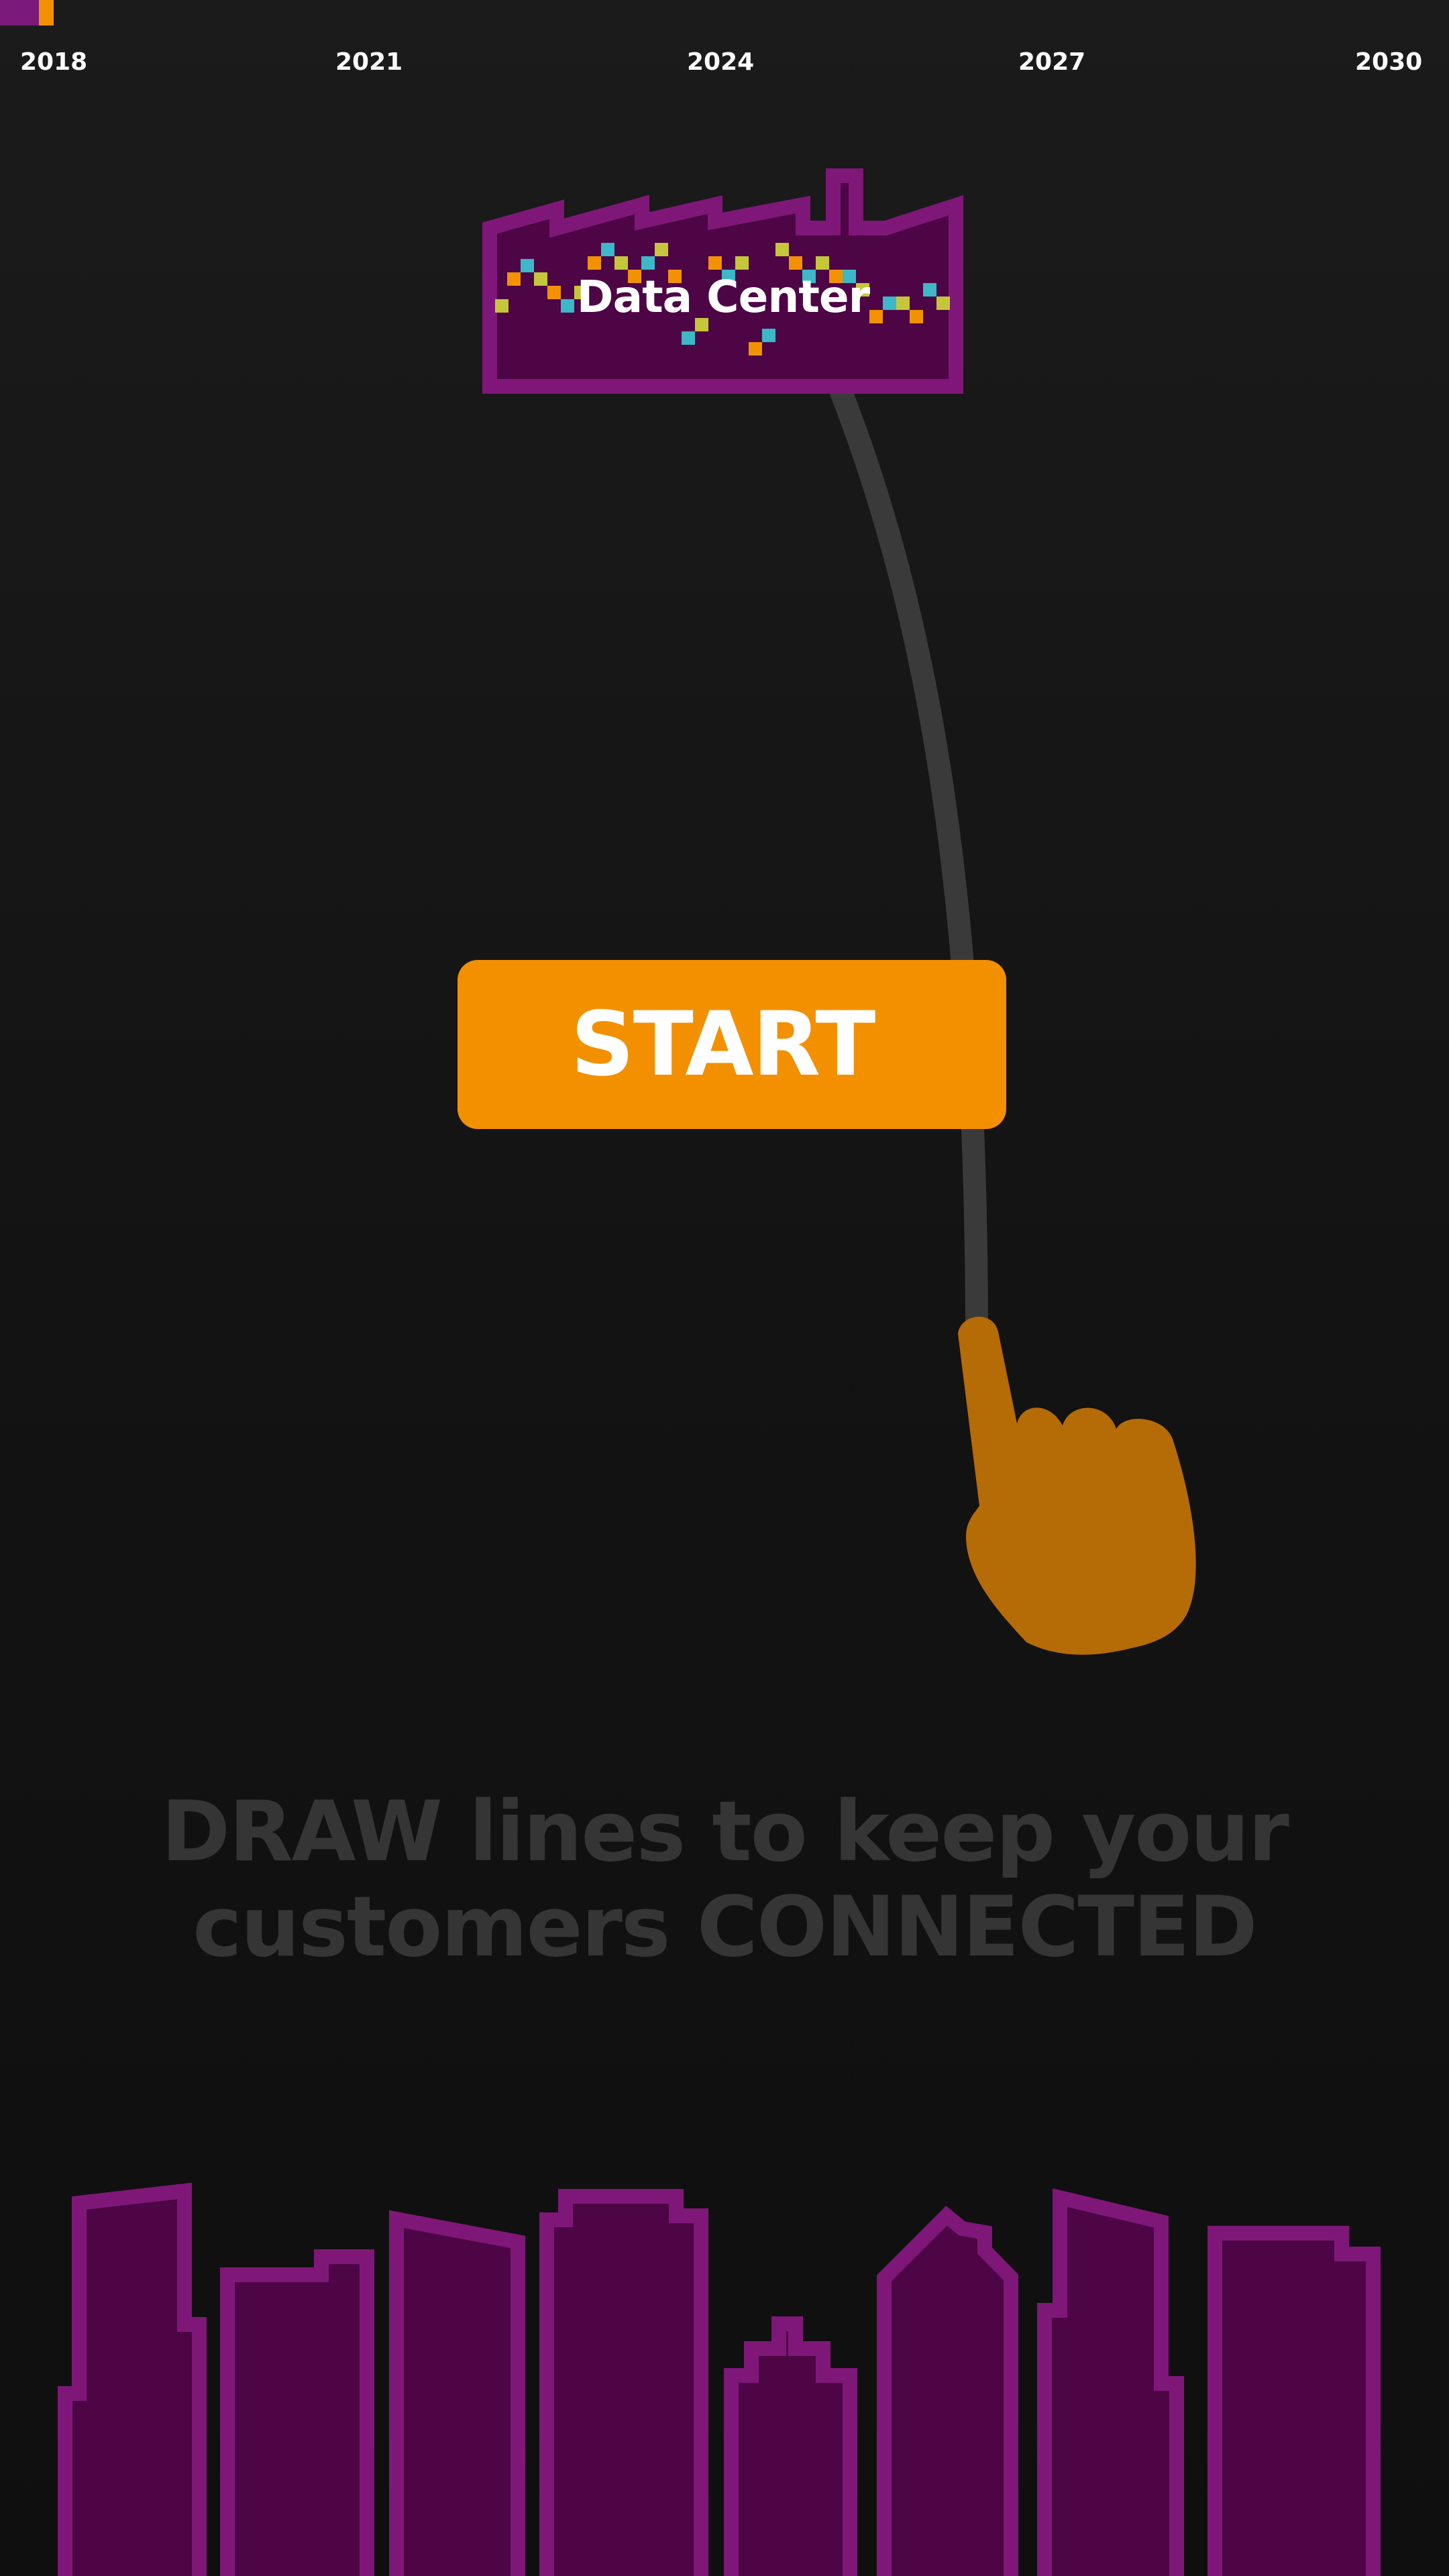 The width and height of the screenshot is (1449, 2576). What do you see at coordinates (909, 862) in the screenshot?
I see `connection-line` at bounding box center [909, 862].